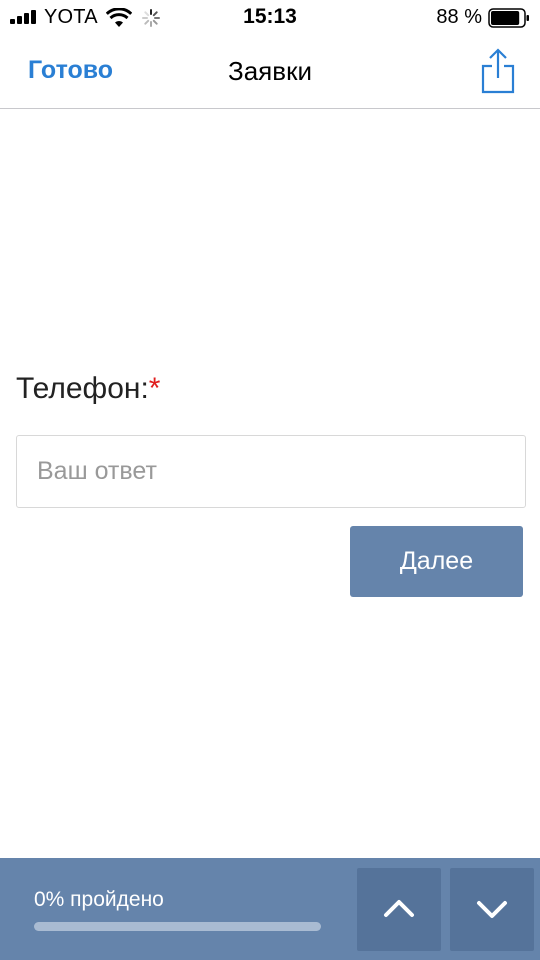  What do you see at coordinates (270, 18) in the screenshot?
I see `status-bar: YOTA 15:13 88 %` at bounding box center [270, 18].